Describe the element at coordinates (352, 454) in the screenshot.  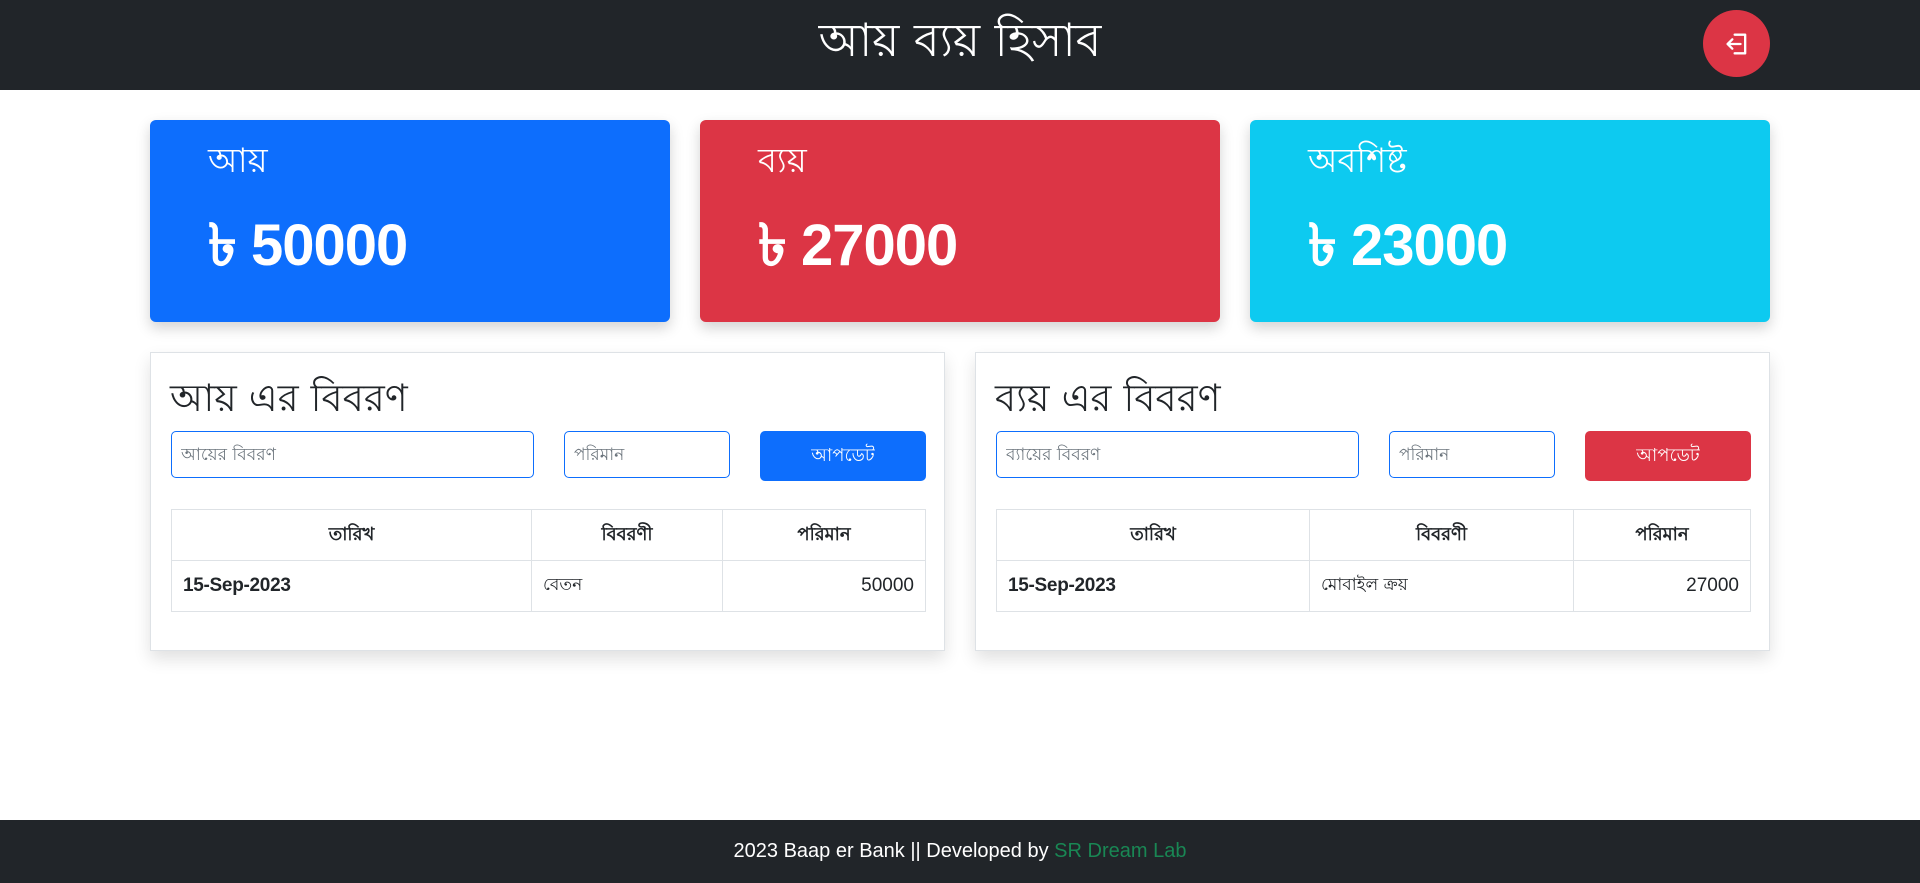
I see `income-description-input` at that location.